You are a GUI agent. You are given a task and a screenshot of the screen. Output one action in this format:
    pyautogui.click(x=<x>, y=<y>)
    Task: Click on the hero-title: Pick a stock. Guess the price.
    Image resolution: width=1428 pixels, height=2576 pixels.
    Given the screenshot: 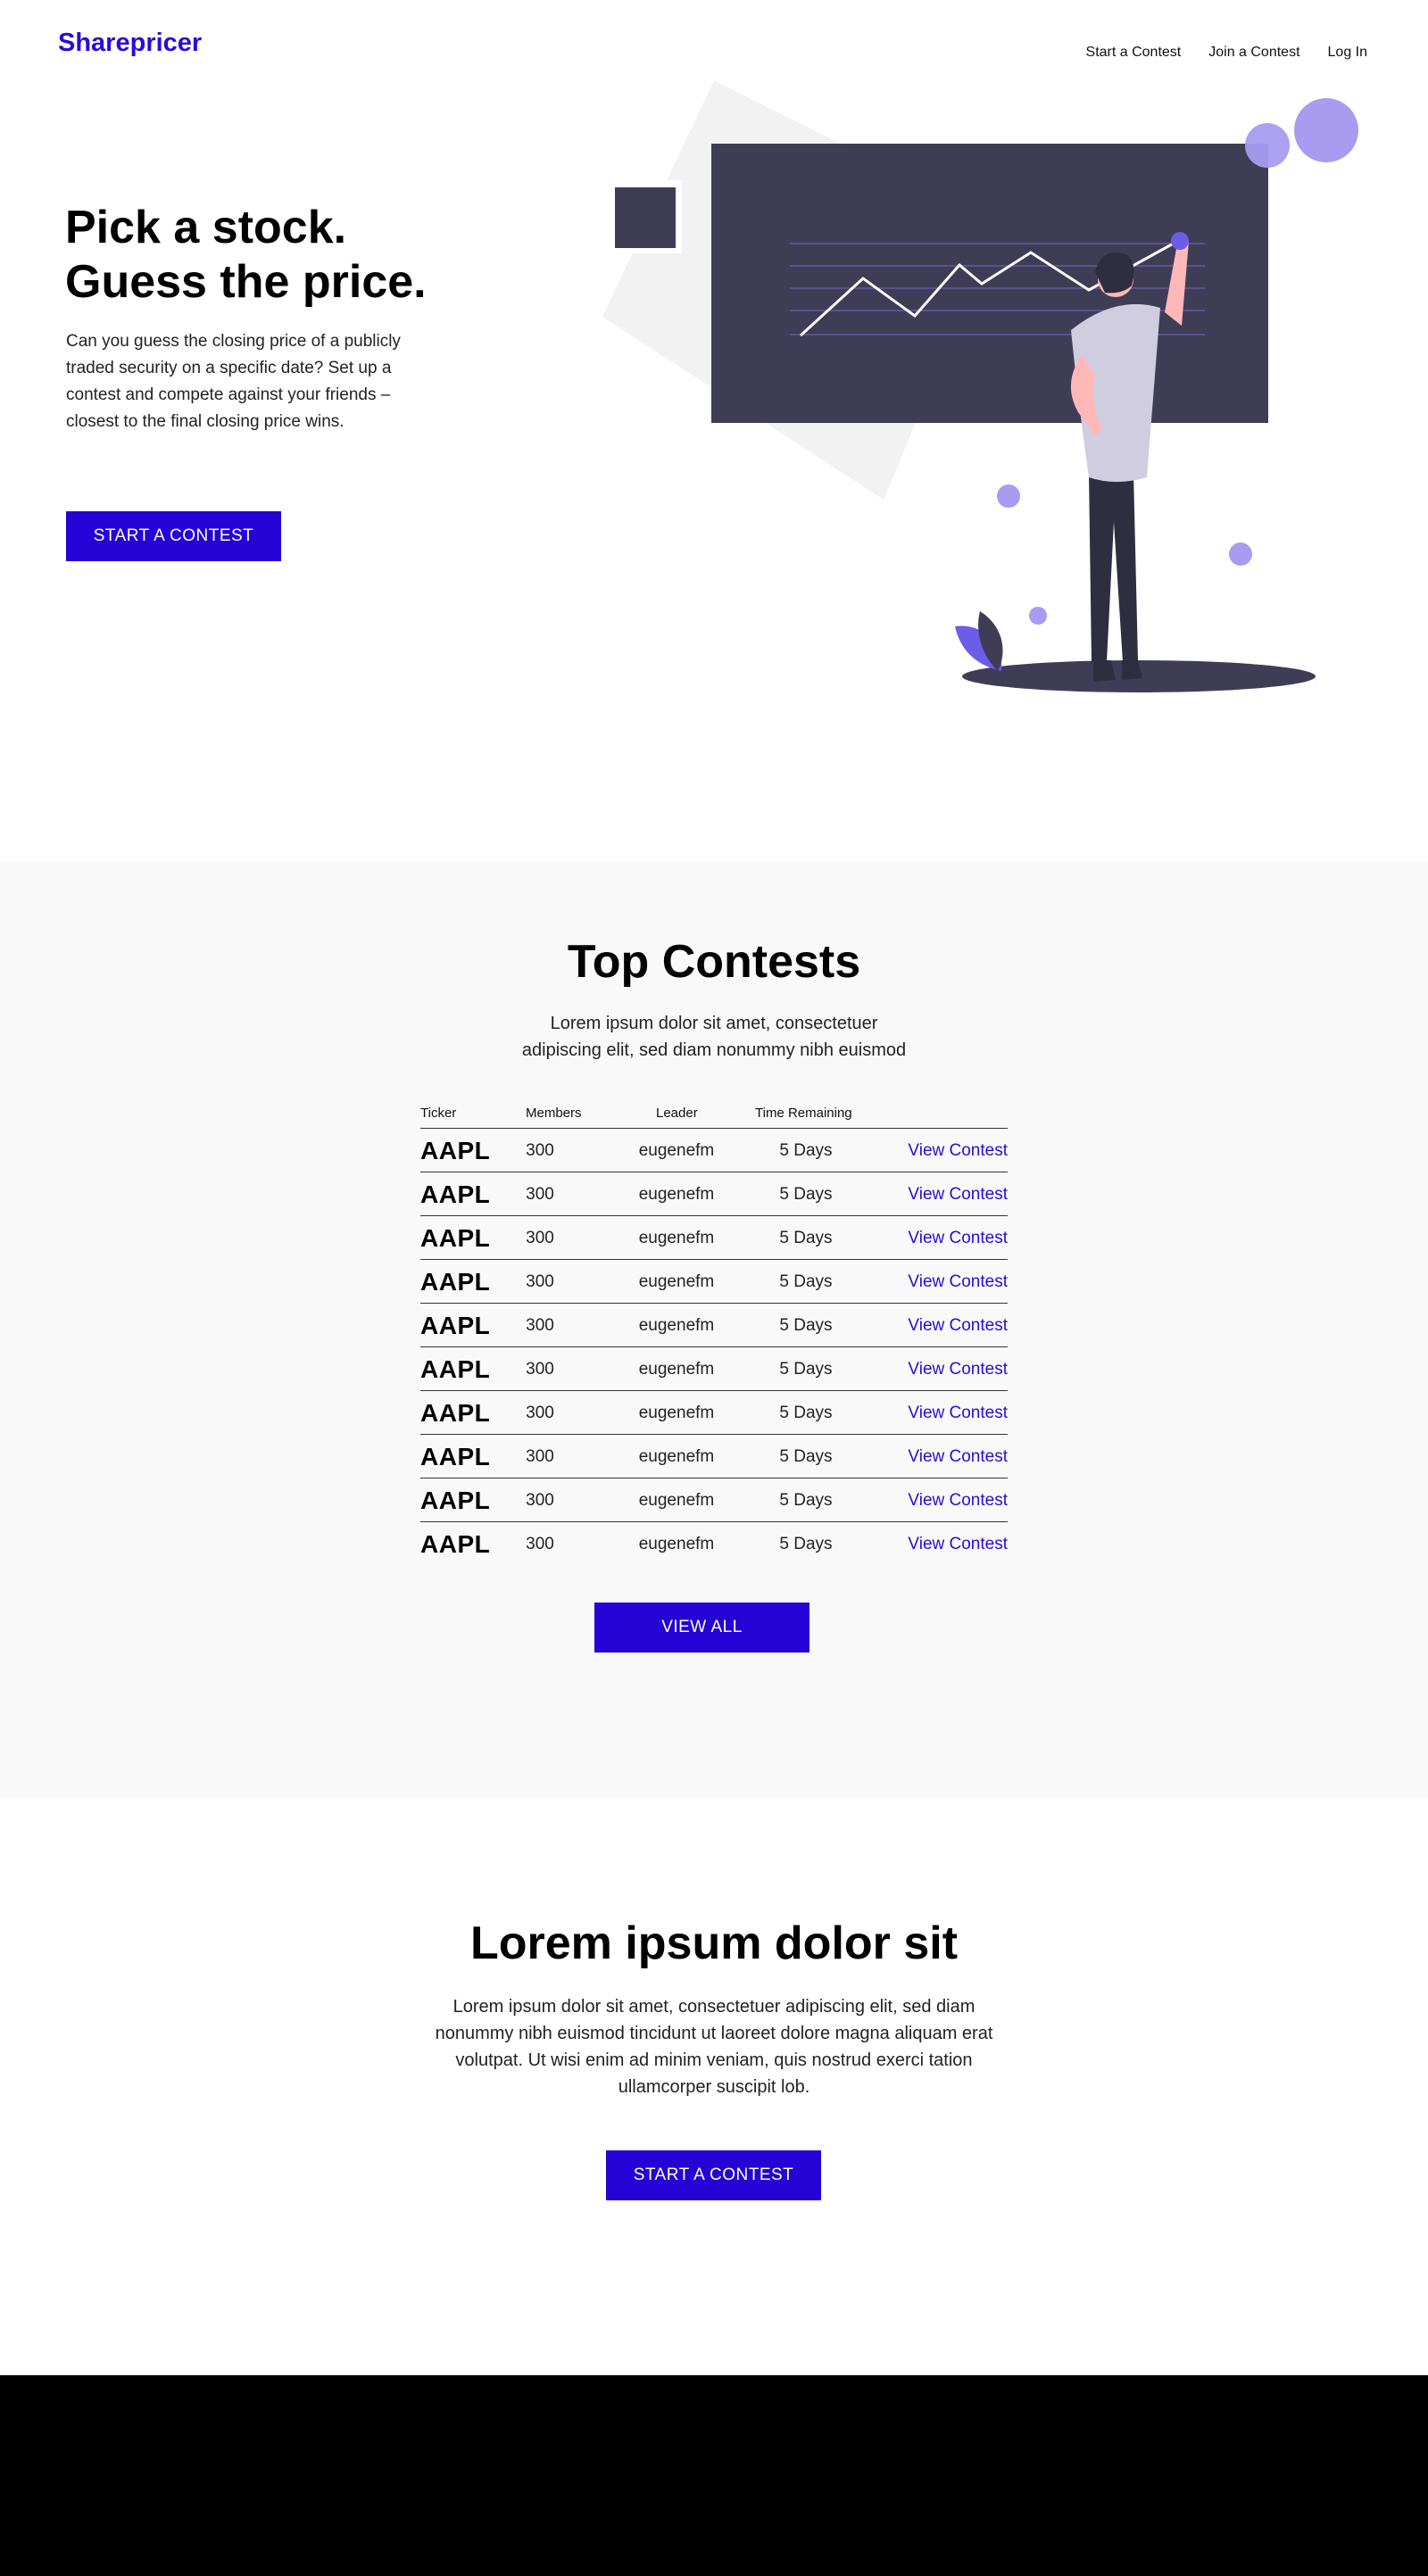 What is the action you would take?
    pyautogui.click(x=297, y=256)
    